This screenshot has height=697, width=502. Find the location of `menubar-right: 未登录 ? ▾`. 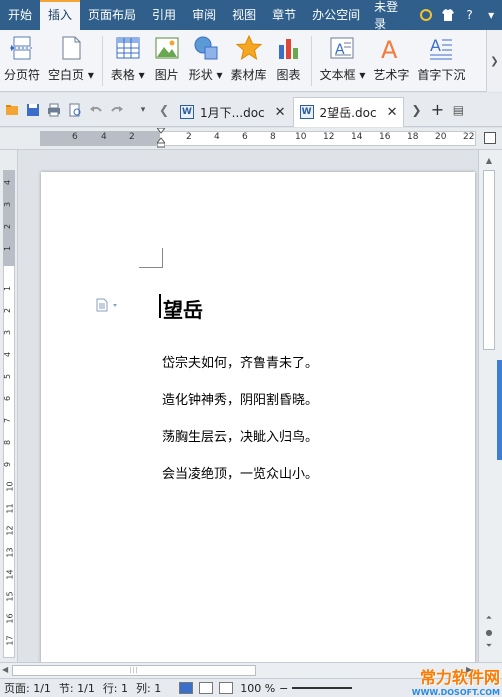

menubar-right: 未登录 ? ▾ is located at coordinates (435, 16).